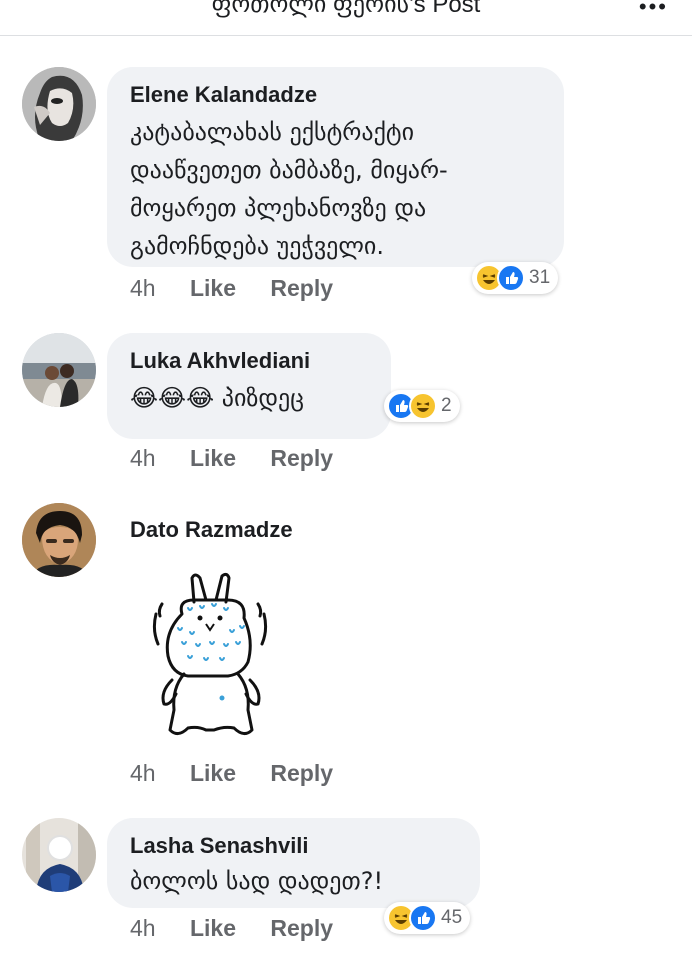 The width and height of the screenshot is (692, 960). I want to click on page-title: ფოთოლი ფერის's Post, so click(346, 9).